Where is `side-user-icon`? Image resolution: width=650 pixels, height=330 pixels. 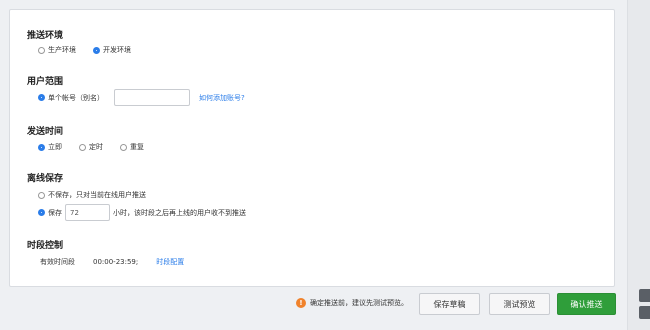 side-user-icon is located at coordinates (644, 295).